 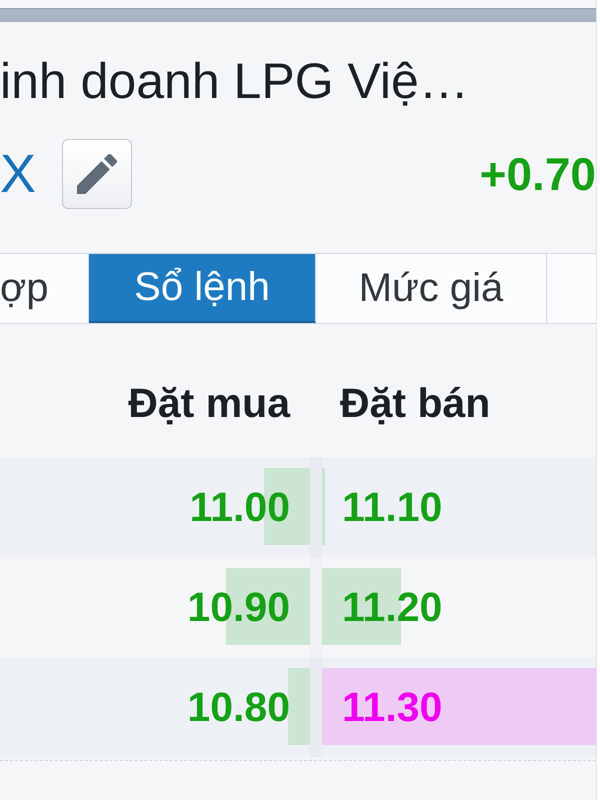 I want to click on exchange-label: X, so click(x=18, y=174).